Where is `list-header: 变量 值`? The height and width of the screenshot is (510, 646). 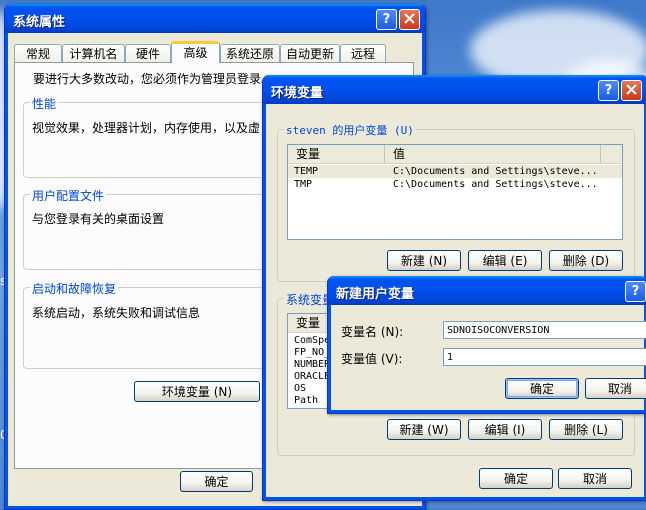
list-header: 变量 值 is located at coordinates (455, 154).